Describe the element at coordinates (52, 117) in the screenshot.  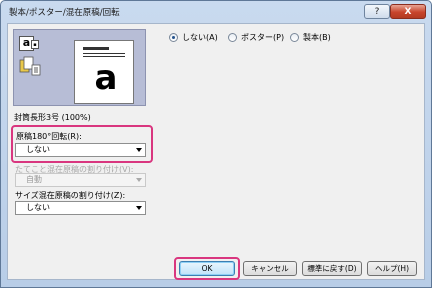
I see `paper-size-label: 封筒長形3号 (100%)` at that location.